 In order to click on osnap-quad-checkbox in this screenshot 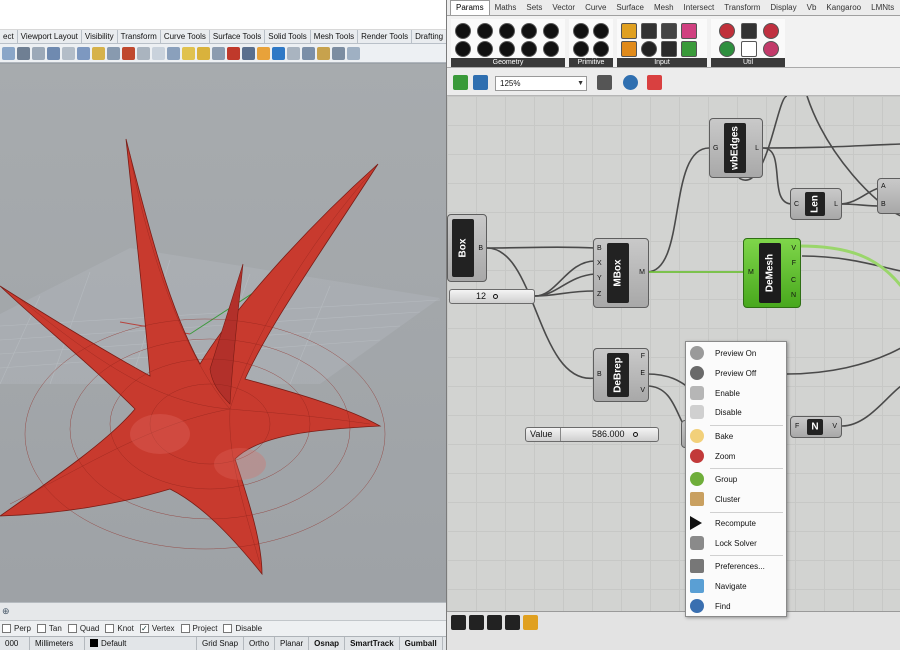, I will do `click(72, 628)`.